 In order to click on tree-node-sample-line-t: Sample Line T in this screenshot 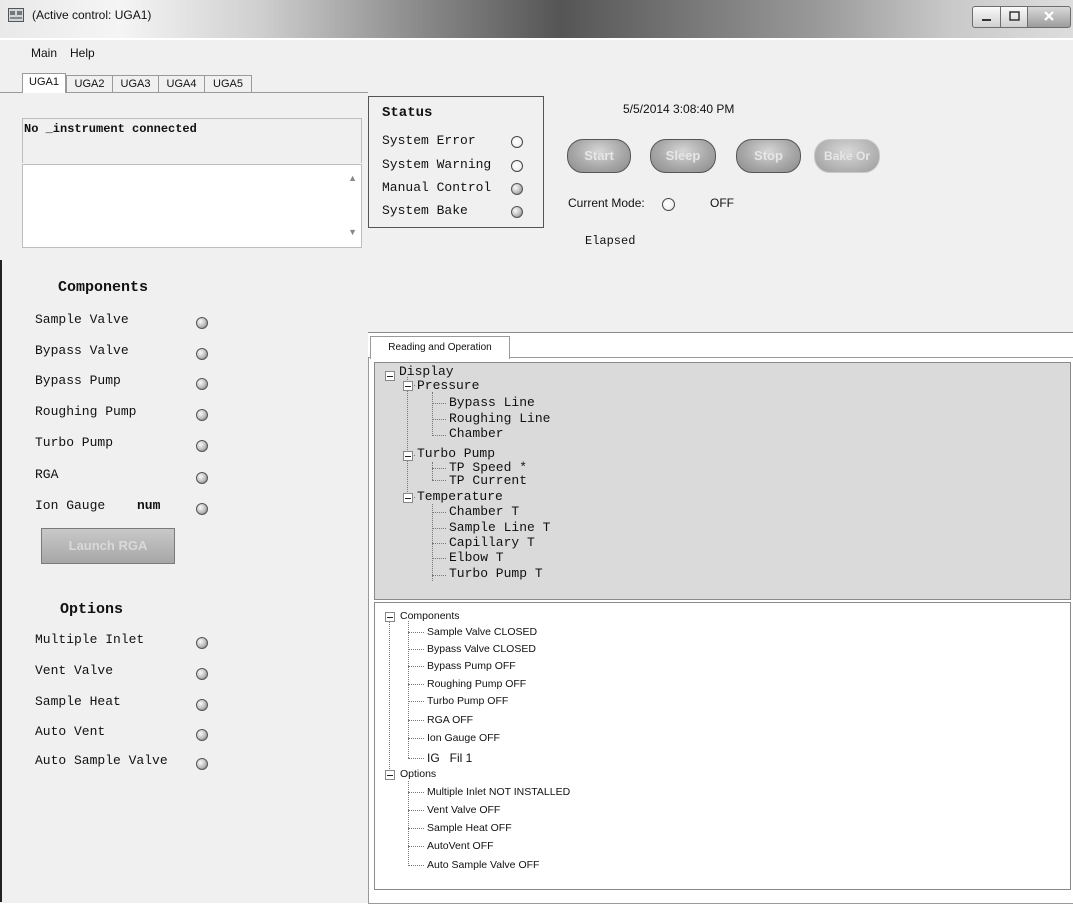, I will do `click(499, 528)`.